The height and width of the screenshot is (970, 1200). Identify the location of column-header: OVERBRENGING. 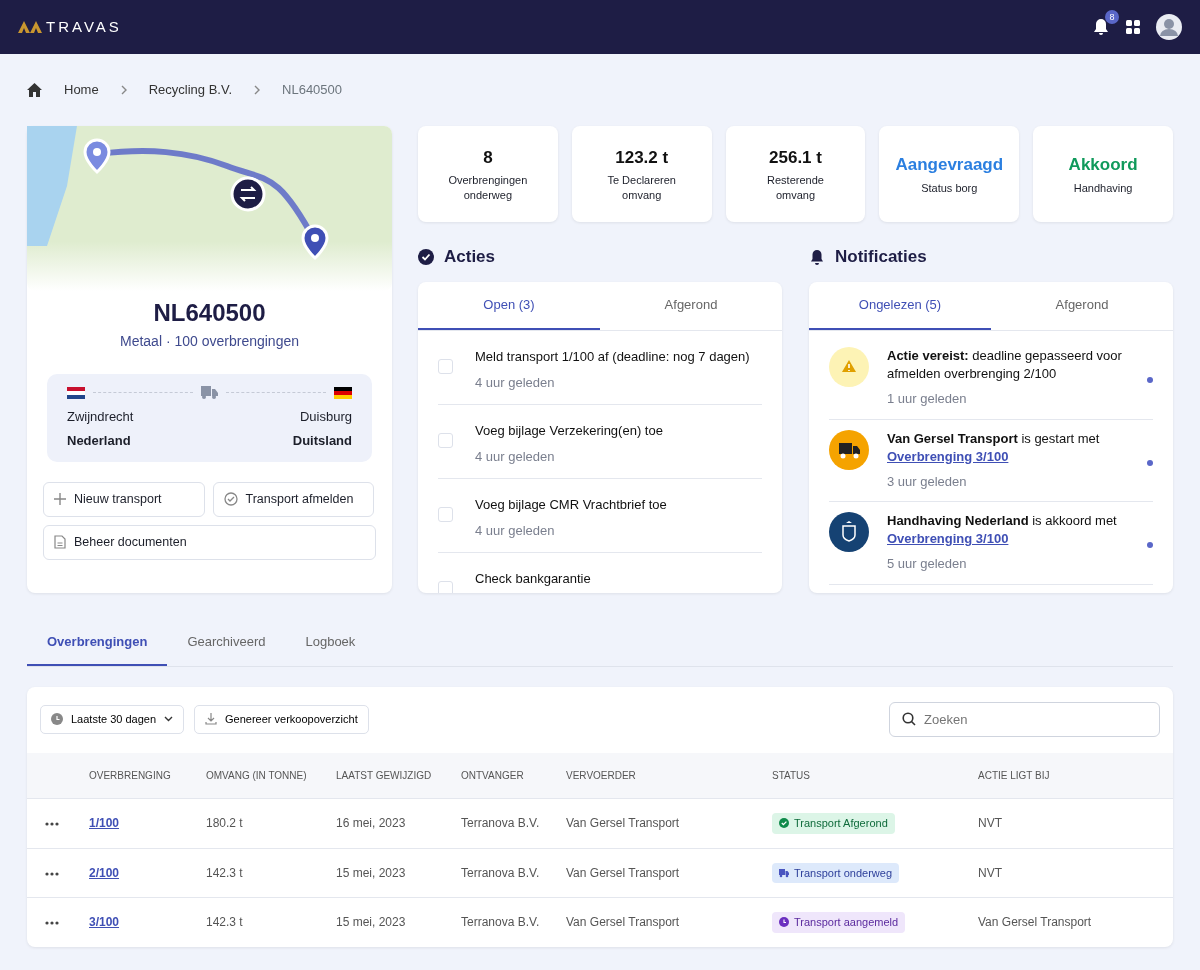
(137, 776).